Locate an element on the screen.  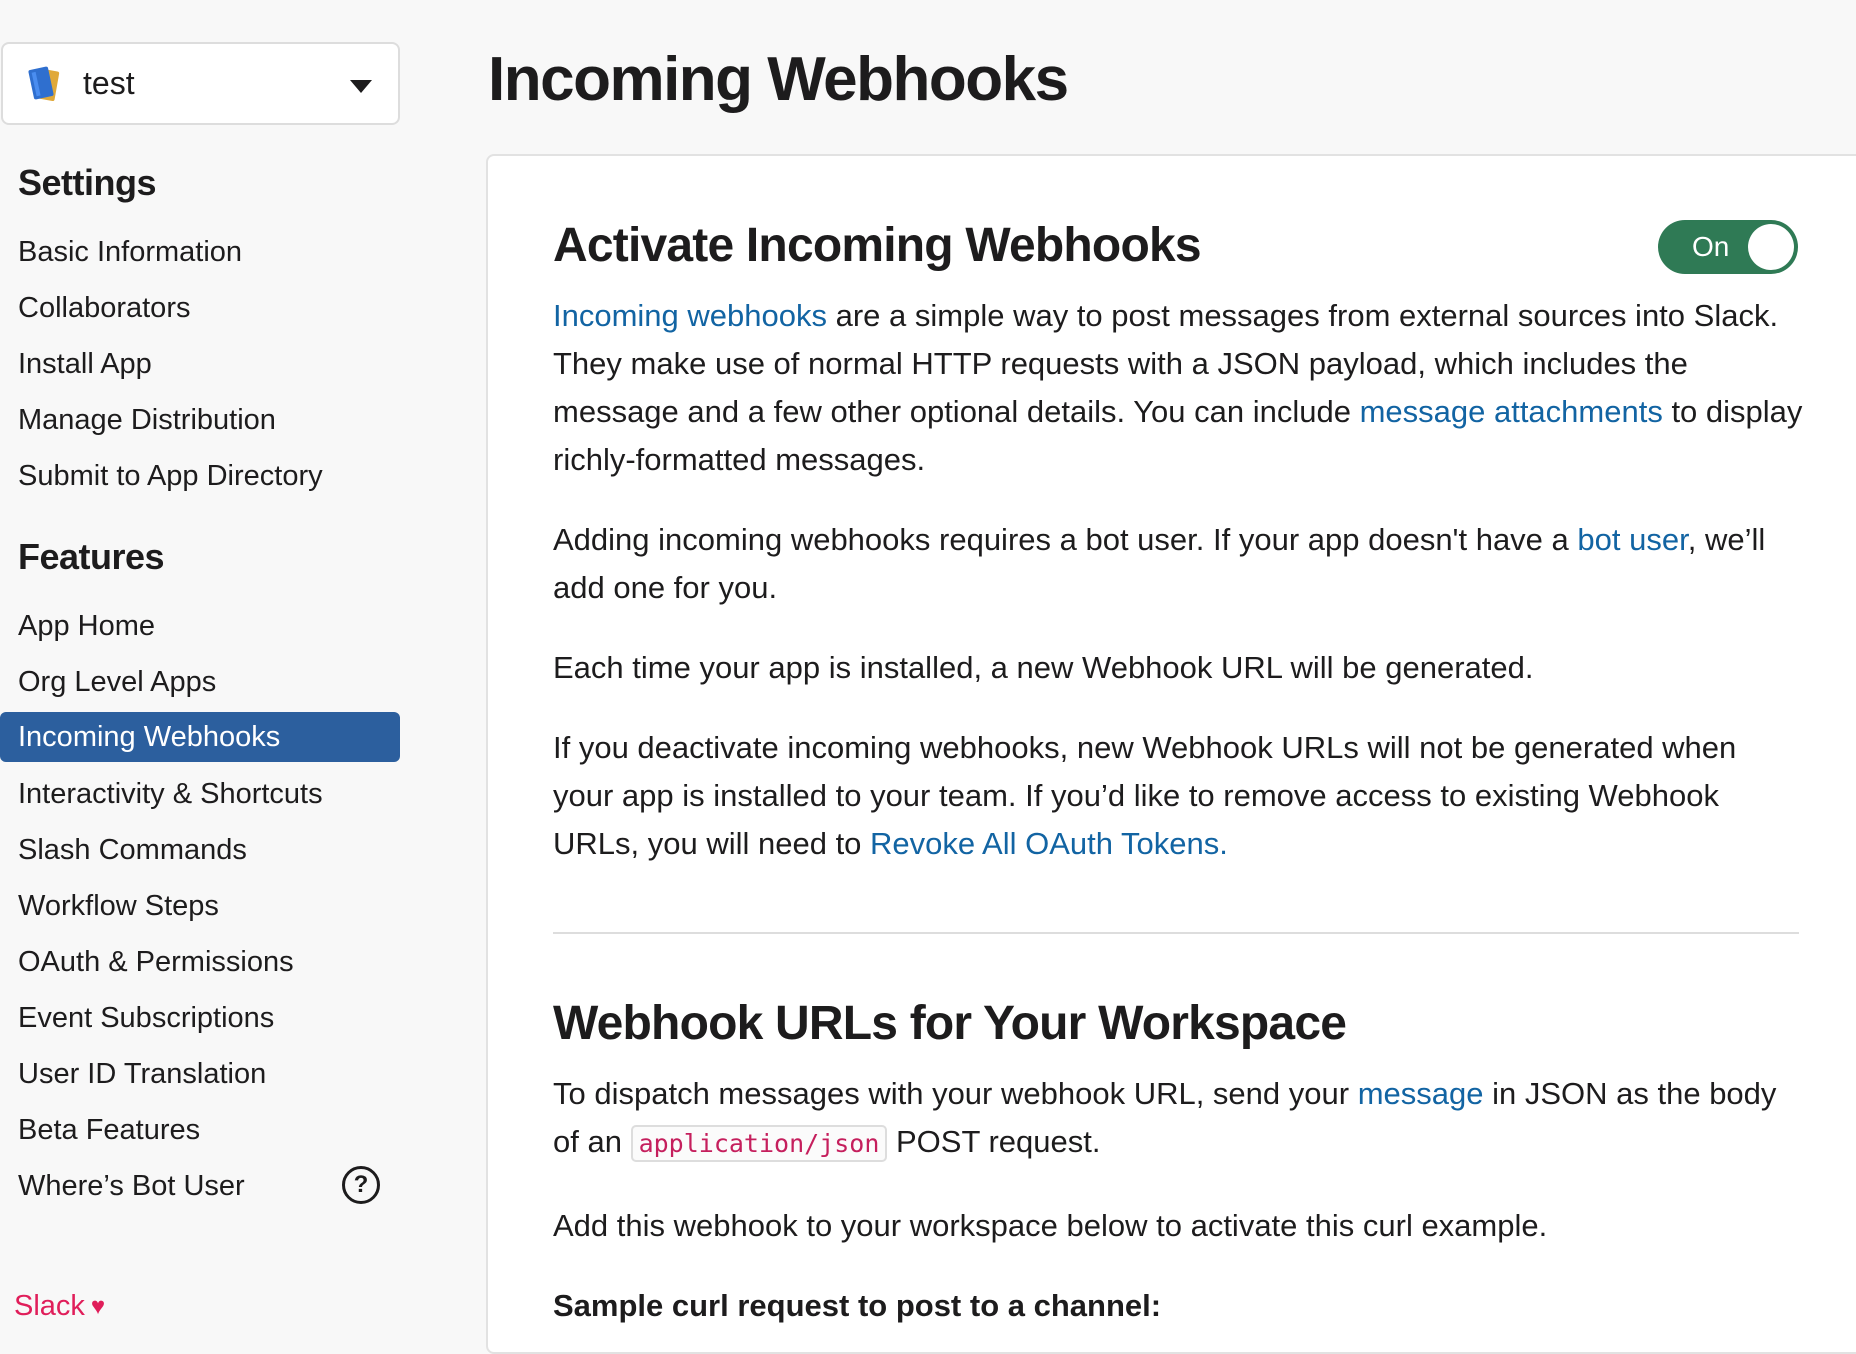
paragraph-text: POST request. is located at coordinates (994, 1141).